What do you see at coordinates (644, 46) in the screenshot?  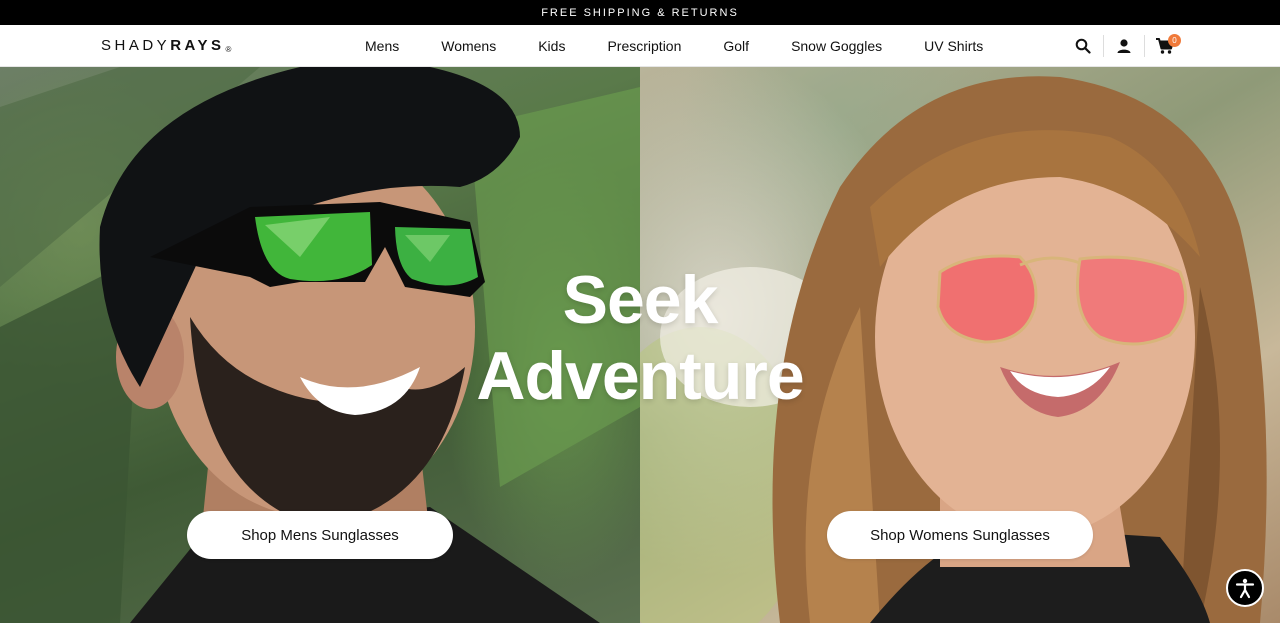 I see `nav-item-prescription: Prescription` at bounding box center [644, 46].